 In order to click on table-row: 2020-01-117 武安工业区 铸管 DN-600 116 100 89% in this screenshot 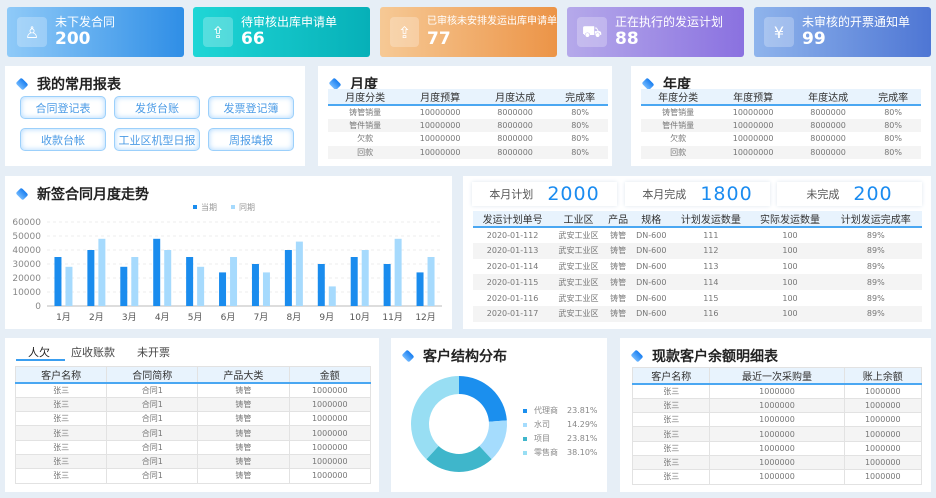, I will do `click(697, 313)`.